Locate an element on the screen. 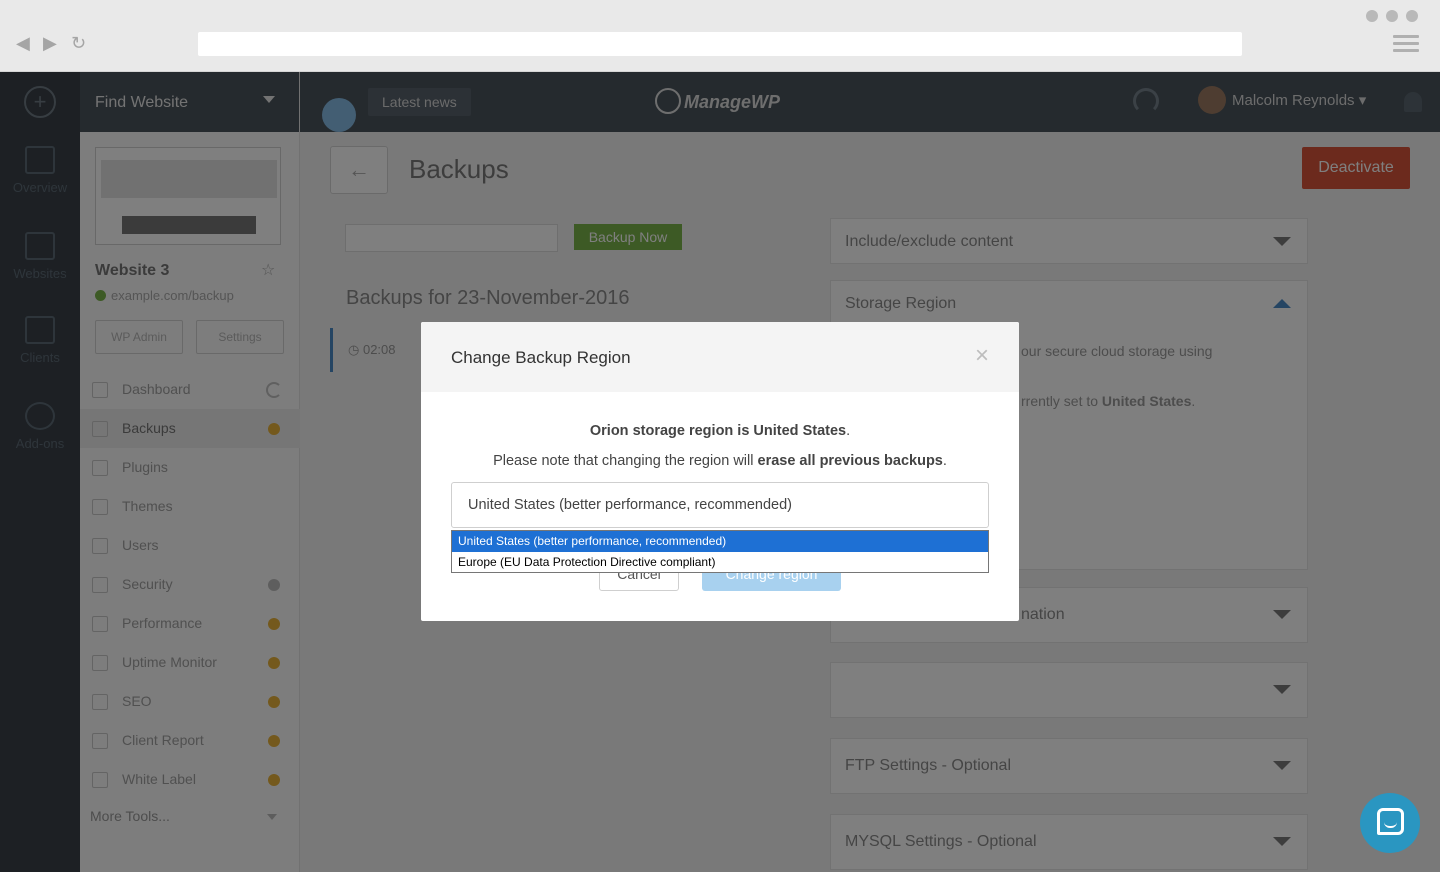 Image resolution: width=1440 pixels, height=872 pixels. modal-title: Change Backup Region is located at coordinates (541, 357).